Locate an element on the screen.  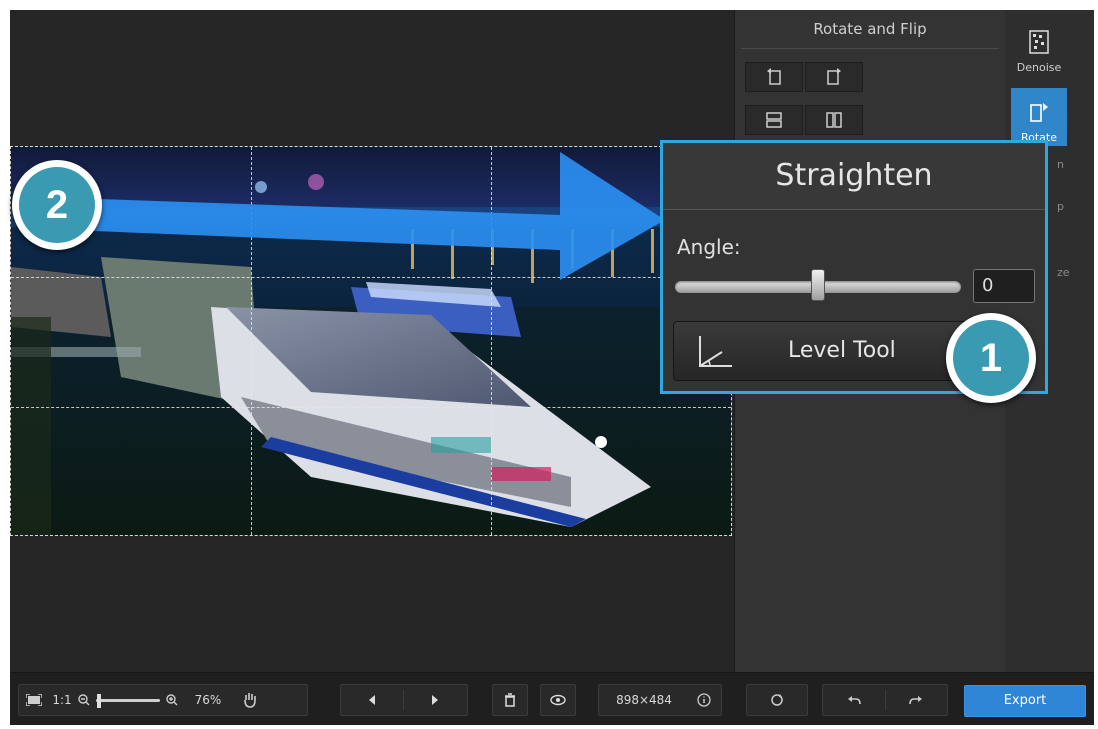
history-controls is located at coordinates (885, 700).